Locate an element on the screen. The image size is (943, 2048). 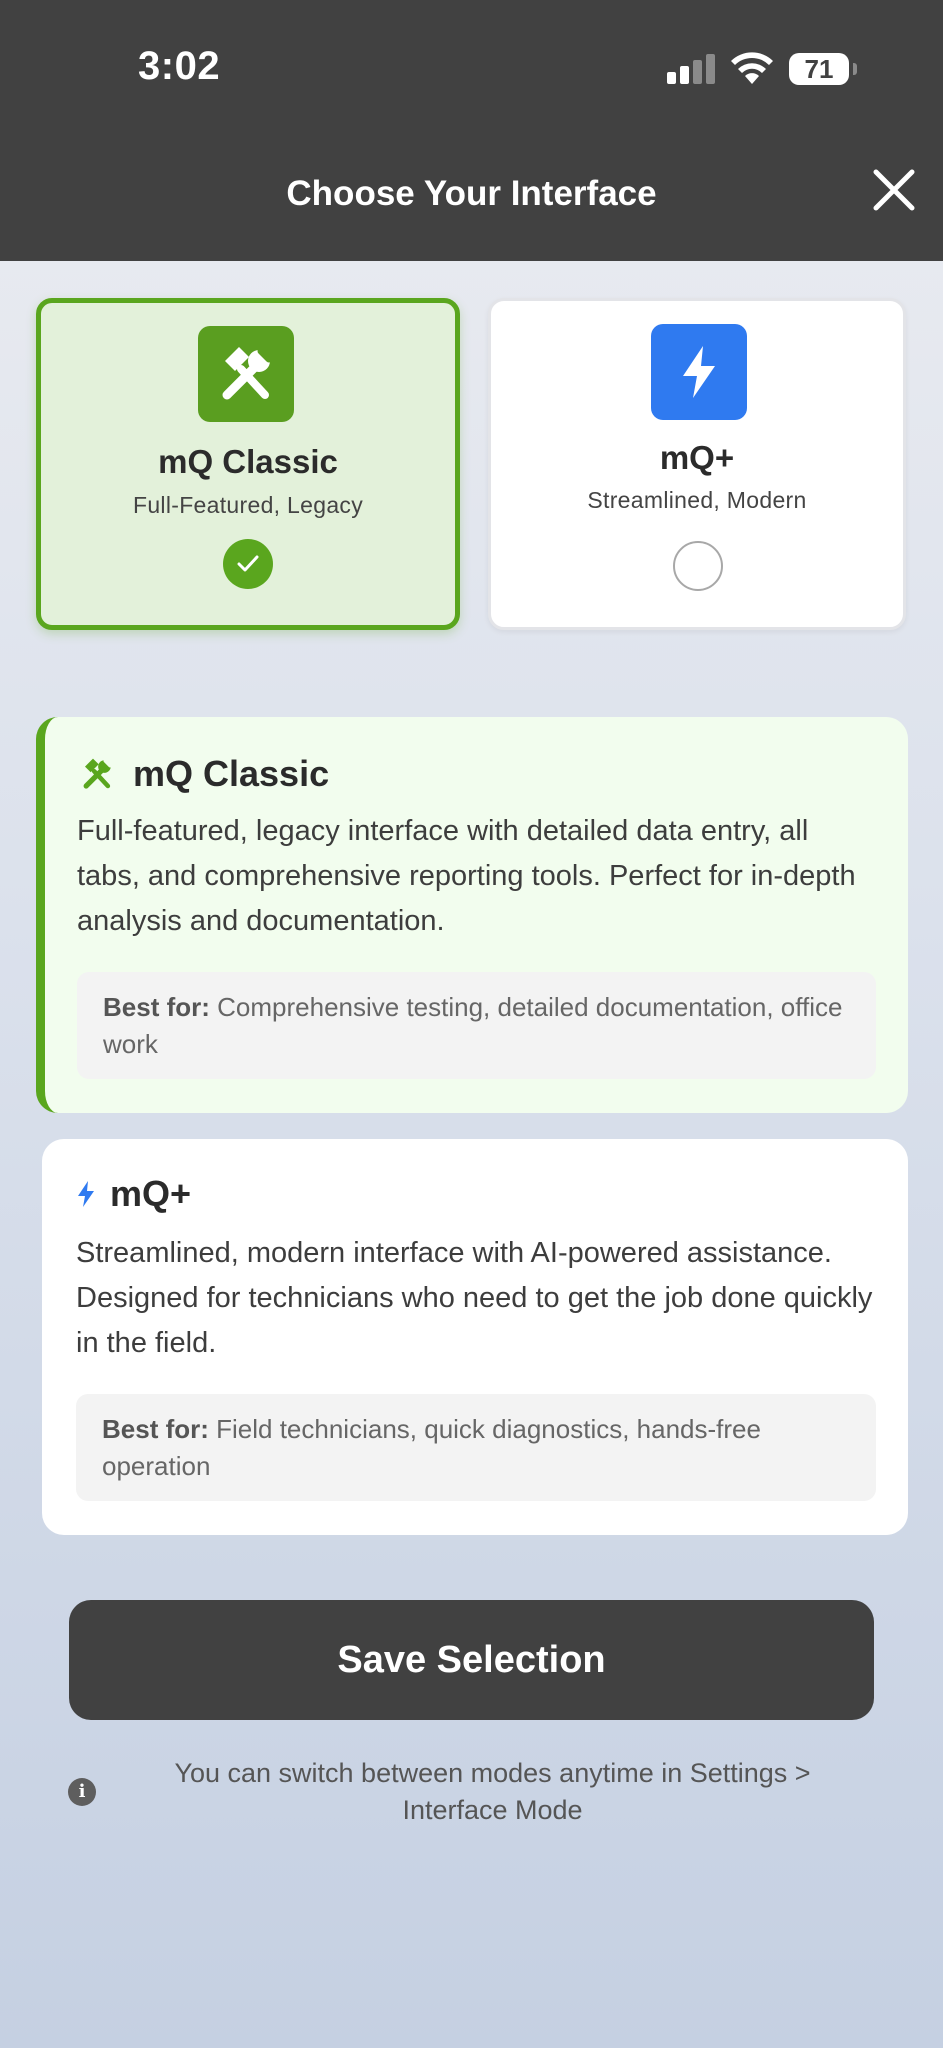
description-title-classic: mQ Classic is located at coordinates (231, 773).